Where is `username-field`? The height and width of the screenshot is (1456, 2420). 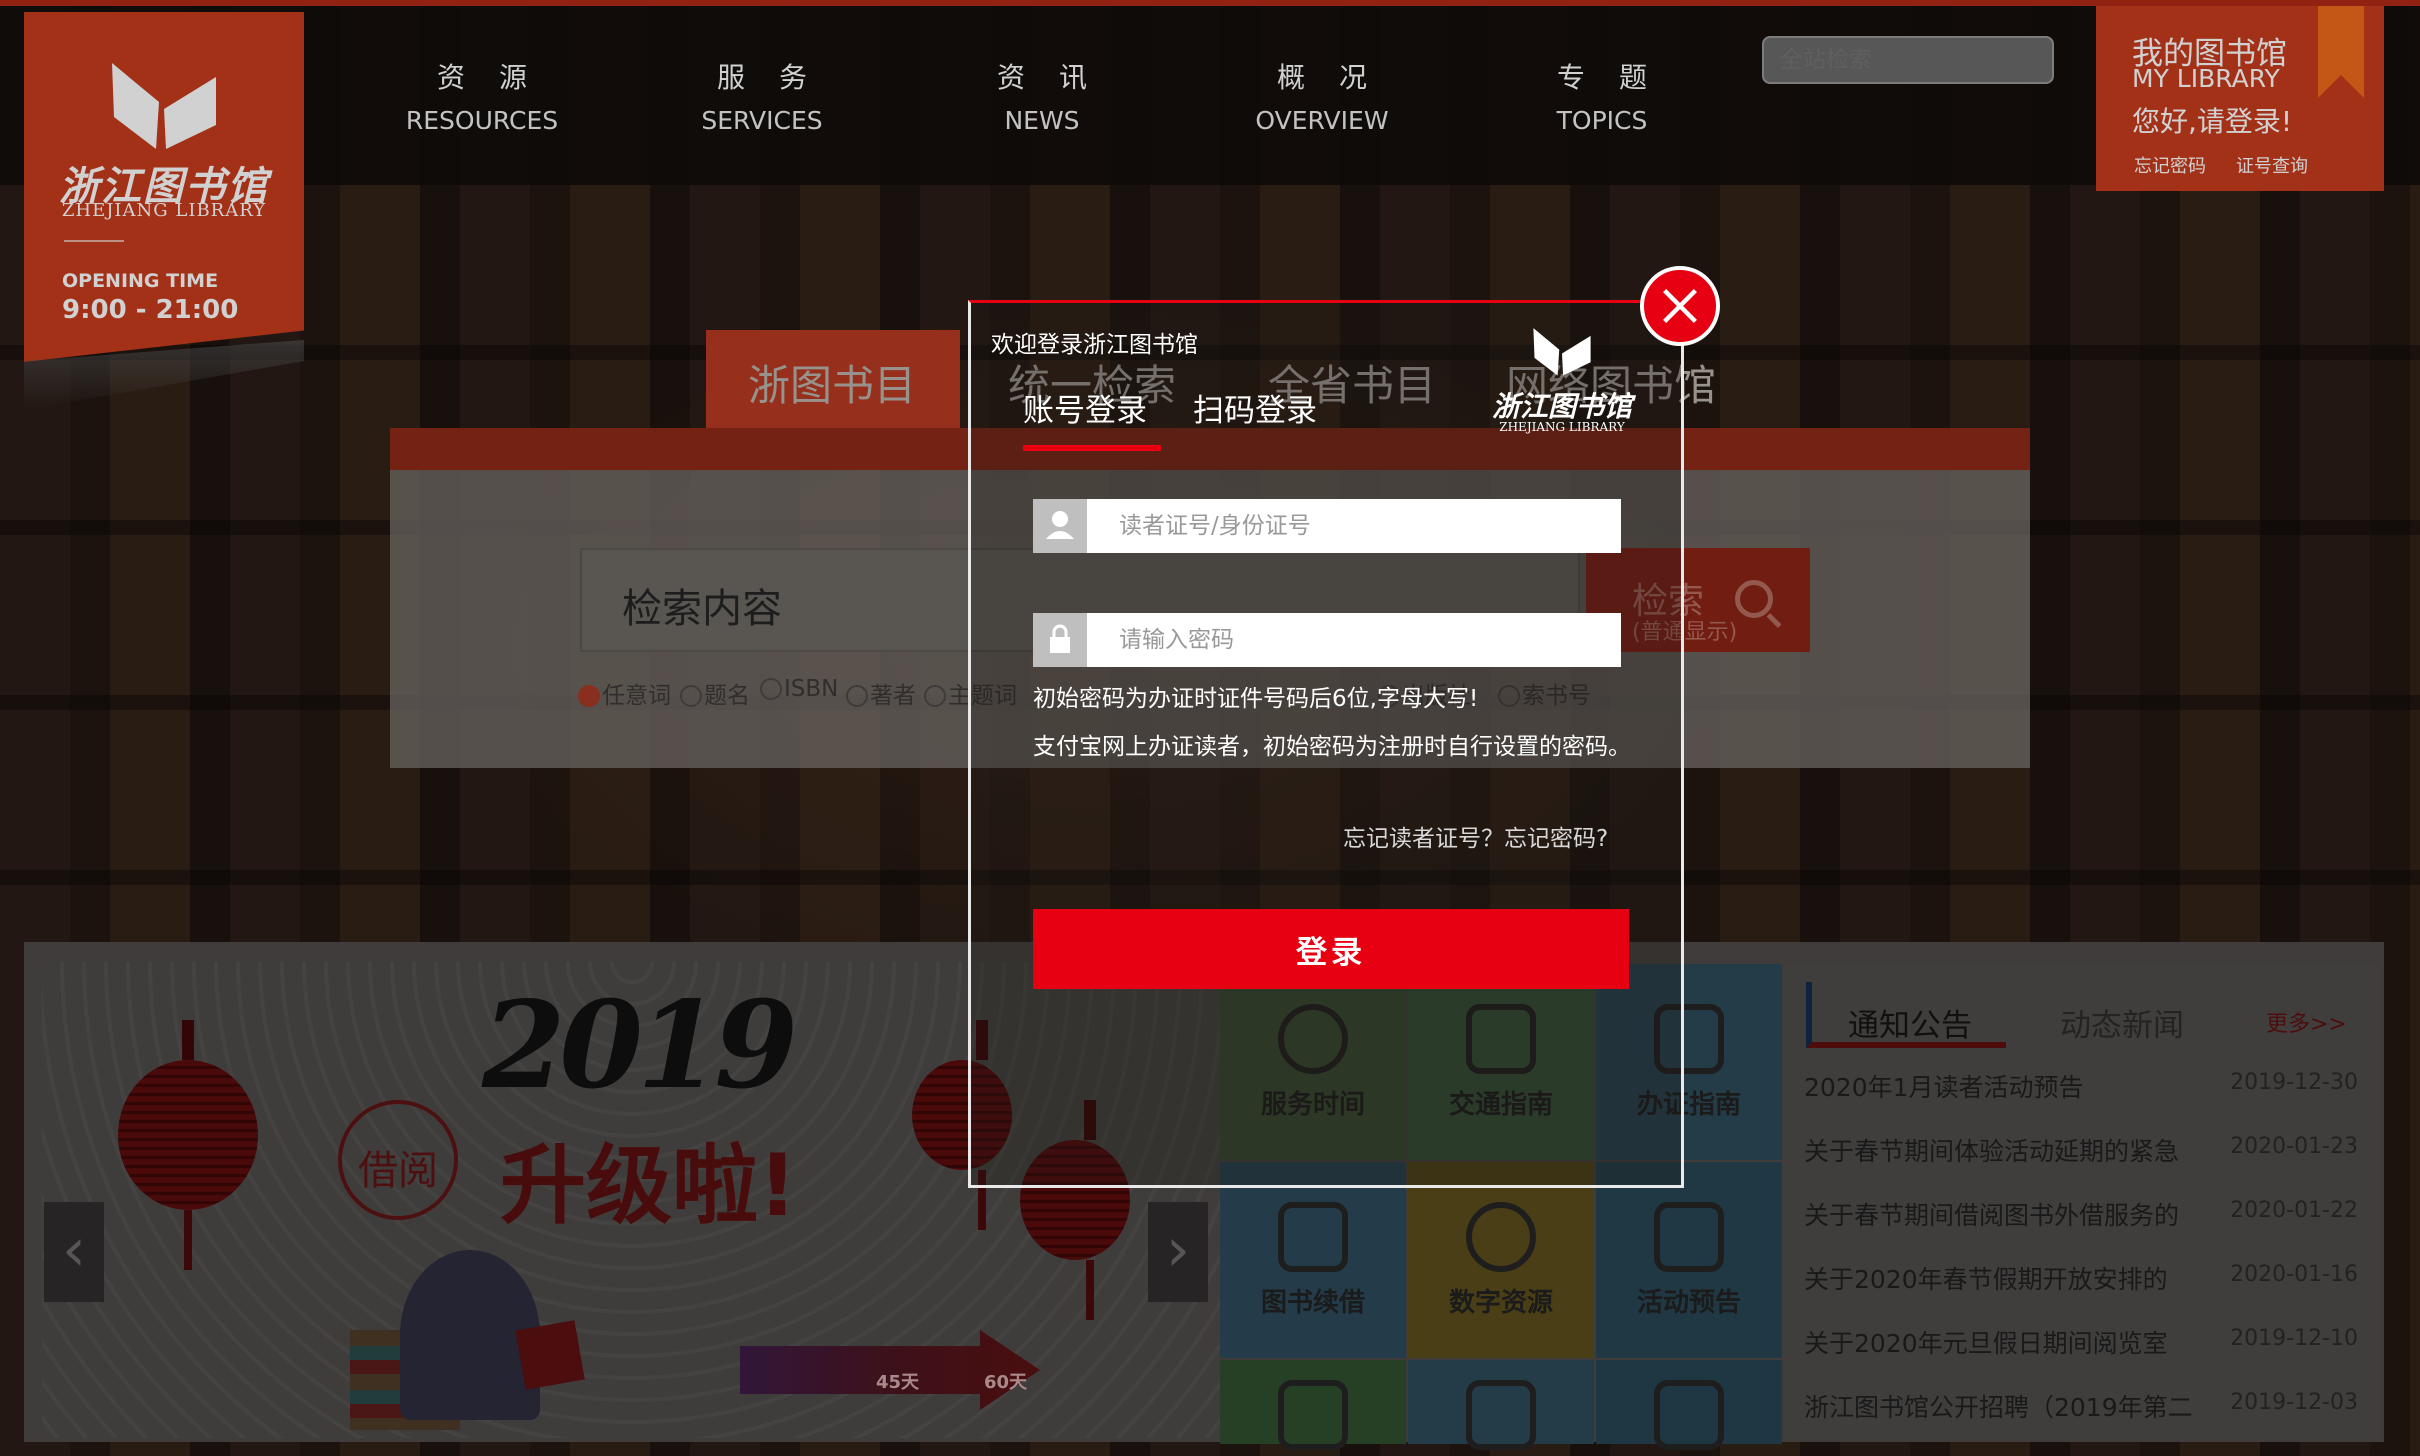
username-field is located at coordinates (1327, 526).